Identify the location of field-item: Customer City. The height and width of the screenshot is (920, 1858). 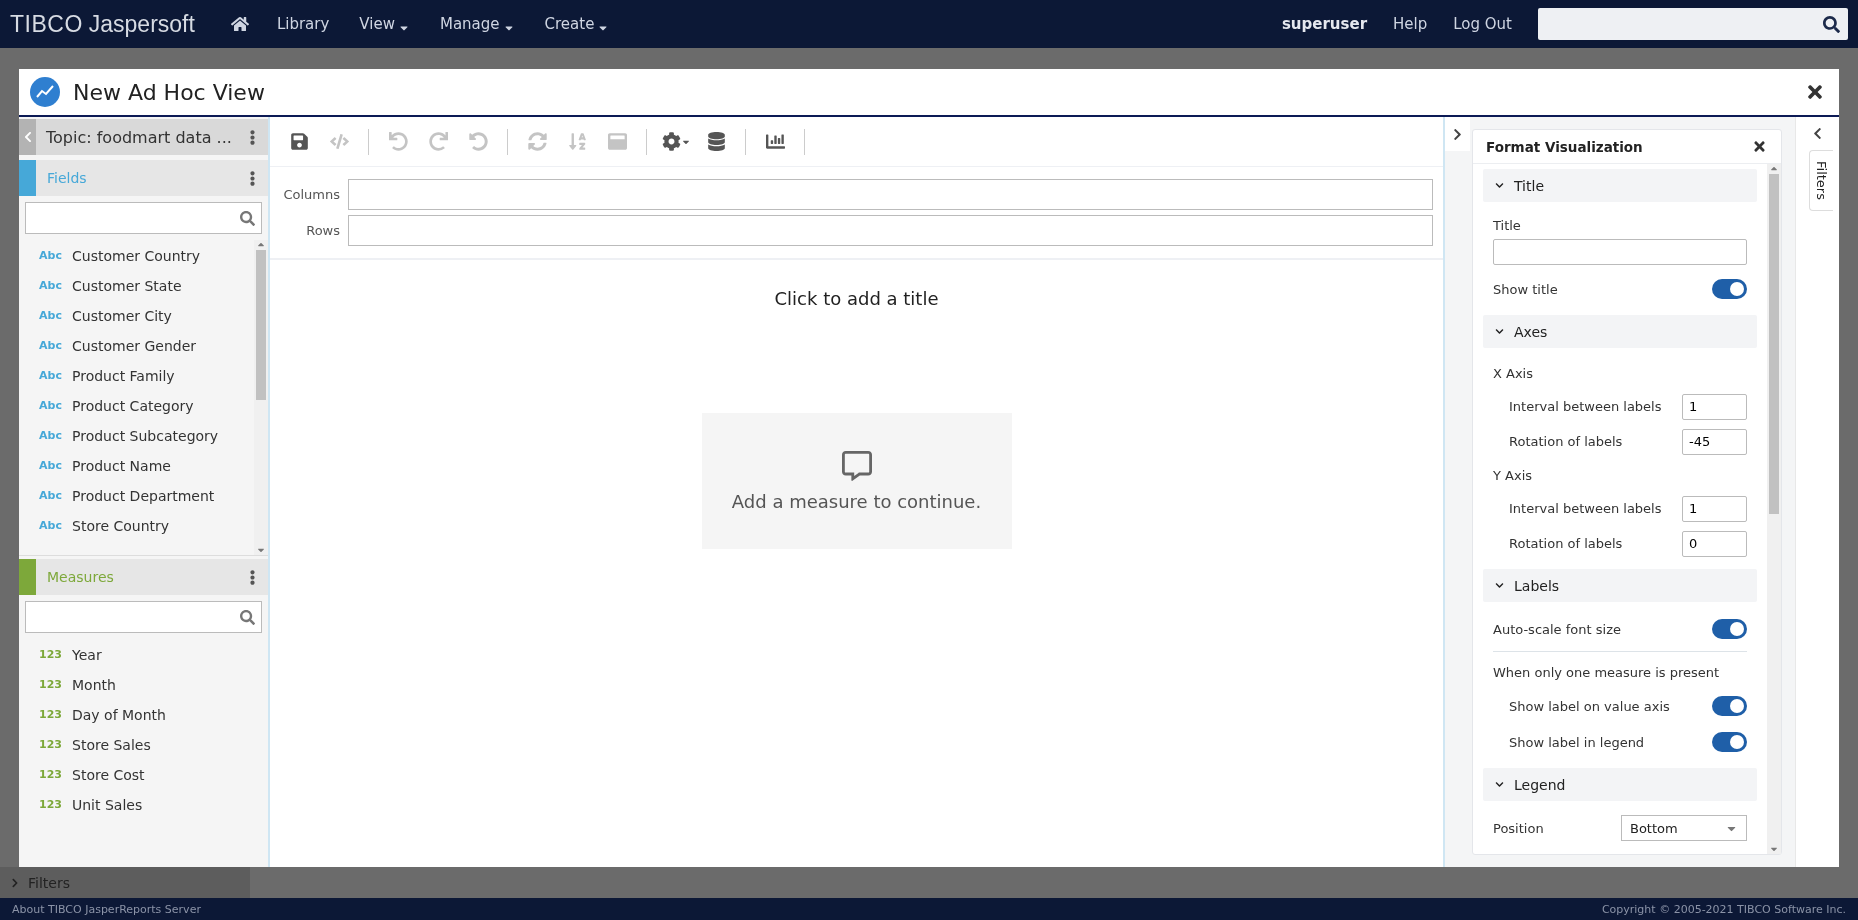
(122, 316).